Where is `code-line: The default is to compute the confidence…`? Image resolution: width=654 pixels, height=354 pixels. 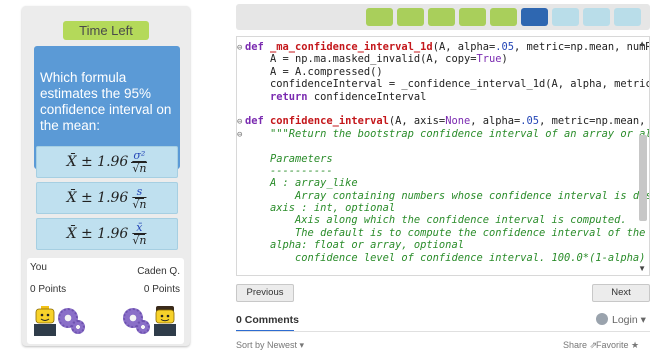 code-line: The default is to compute the confidence… is located at coordinates (443, 232).